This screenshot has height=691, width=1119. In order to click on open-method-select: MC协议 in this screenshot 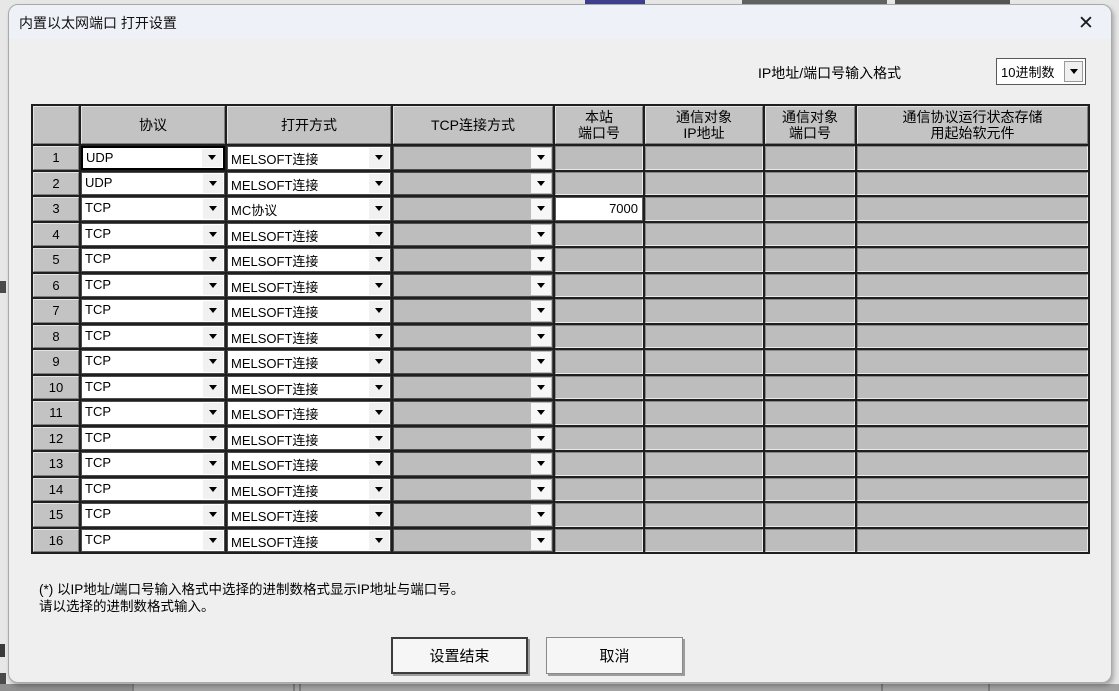, I will do `click(309, 209)`.